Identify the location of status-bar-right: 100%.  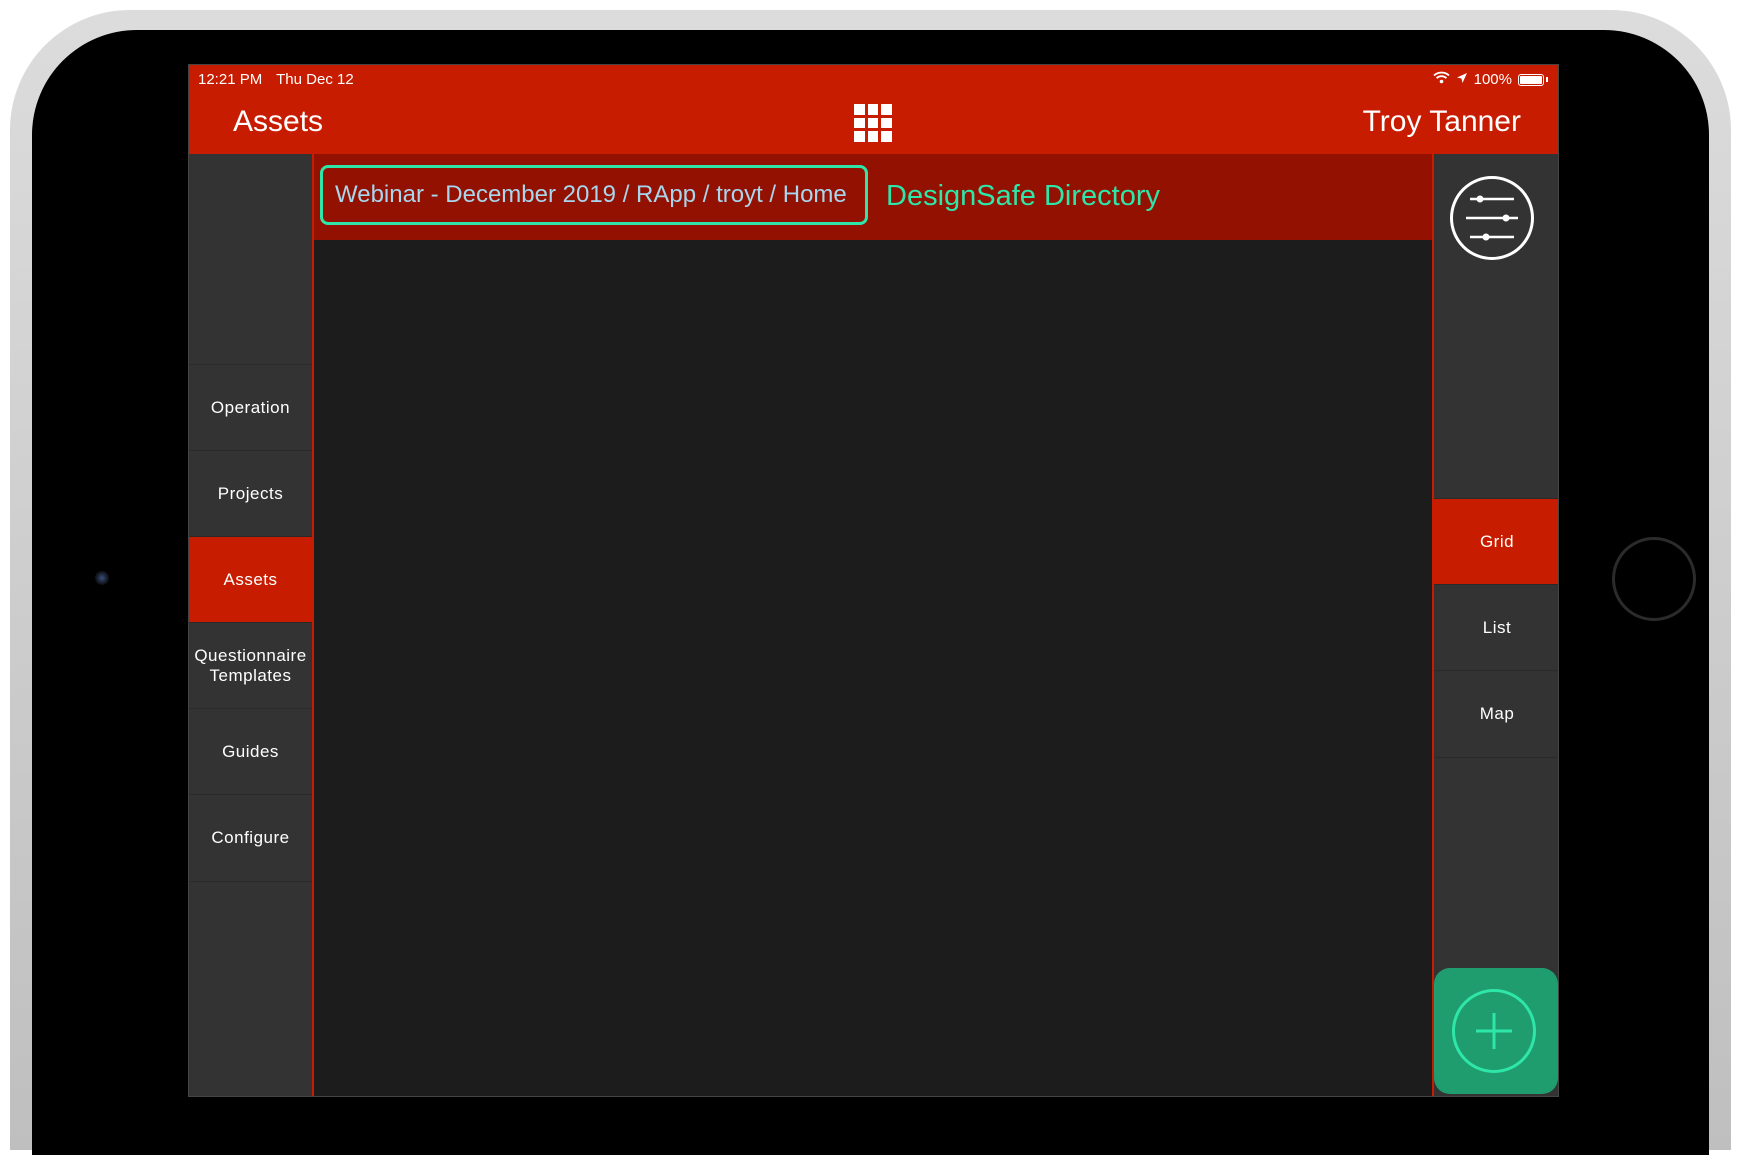
(1490, 79).